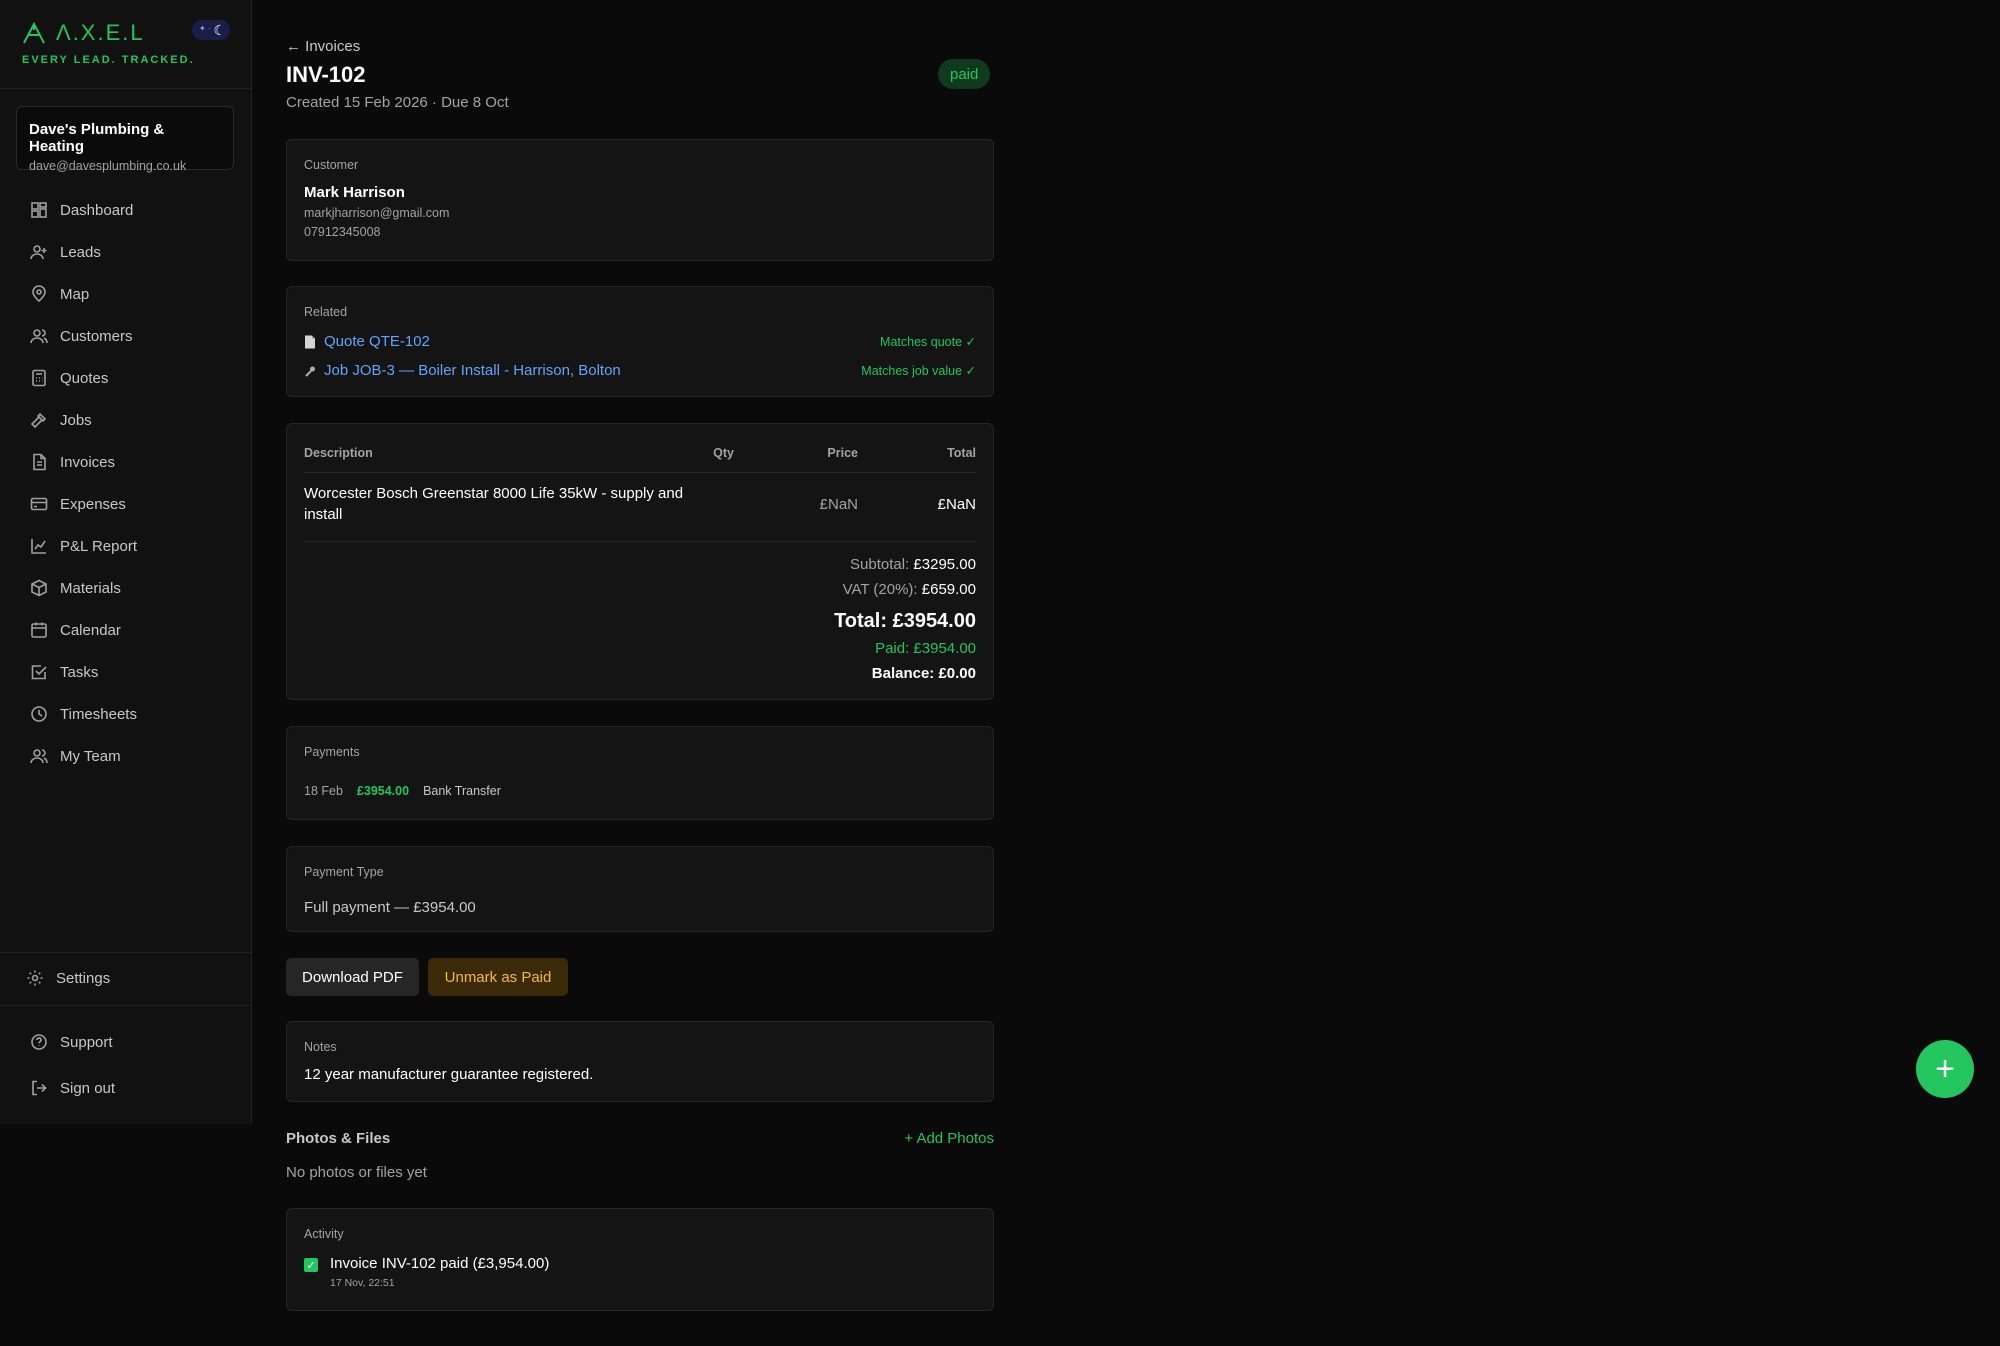 The image size is (2000, 1346). I want to click on vat-label: VAT (20%):, so click(880, 589).